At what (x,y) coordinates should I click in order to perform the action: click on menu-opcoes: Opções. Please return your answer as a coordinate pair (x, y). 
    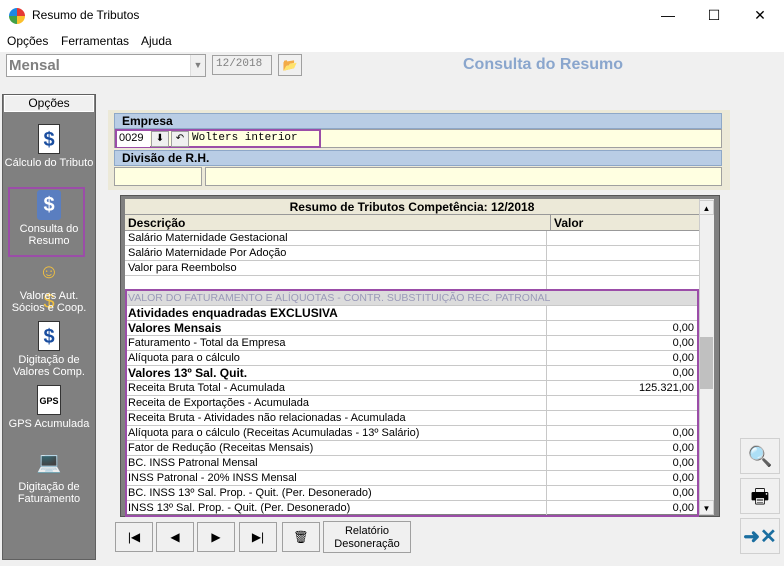
    Looking at the image, I should click on (27, 41).